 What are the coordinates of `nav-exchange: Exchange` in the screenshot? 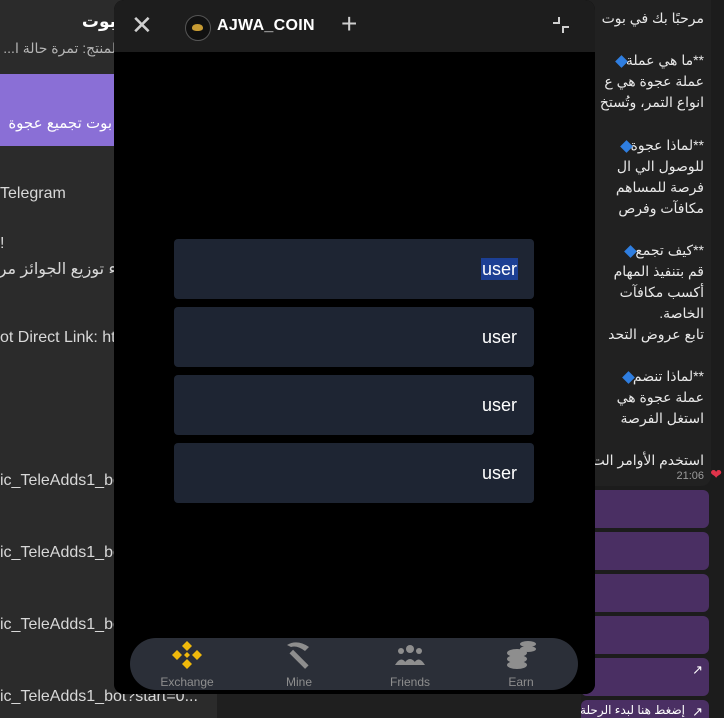 It's located at (187, 664).